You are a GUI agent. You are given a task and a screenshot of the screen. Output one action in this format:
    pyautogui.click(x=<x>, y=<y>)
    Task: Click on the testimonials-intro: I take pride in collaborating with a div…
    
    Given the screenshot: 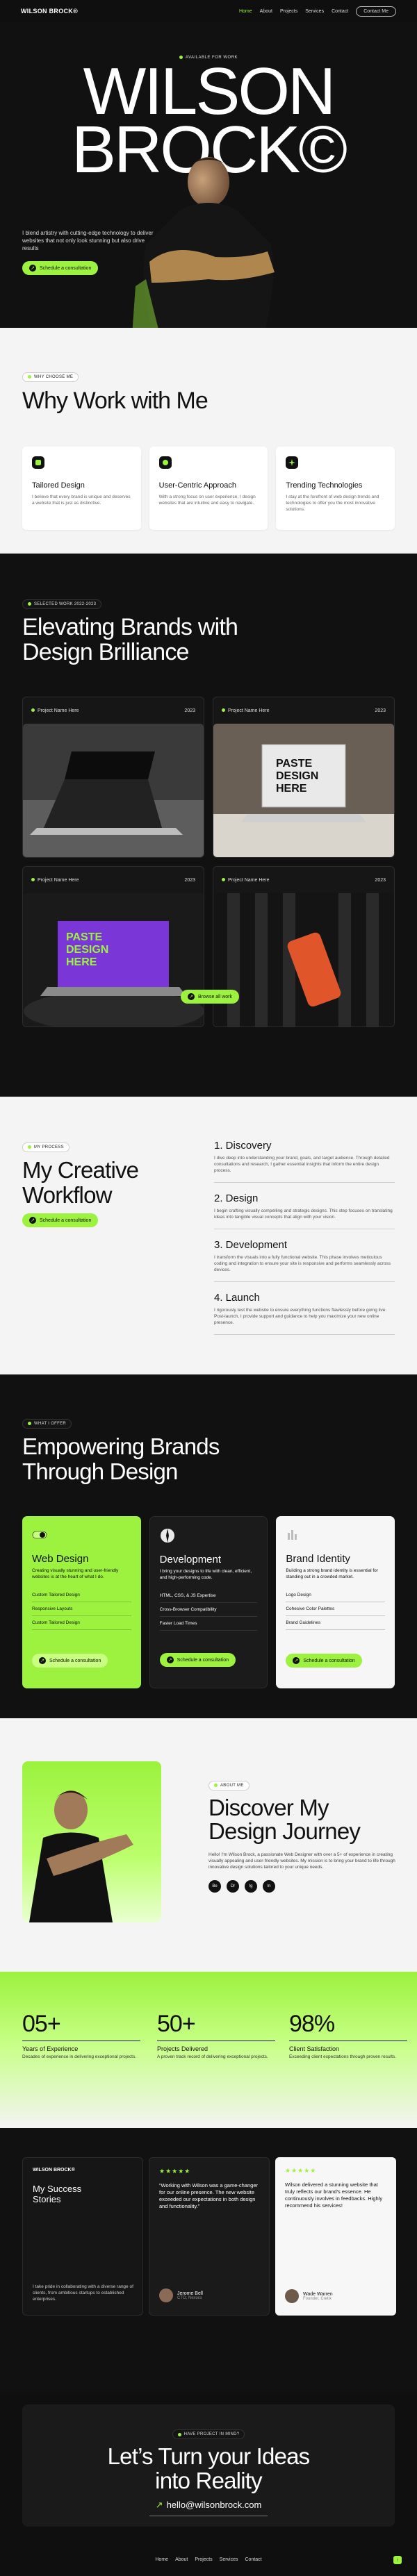 What is the action you would take?
    pyautogui.click(x=83, y=2293)
    